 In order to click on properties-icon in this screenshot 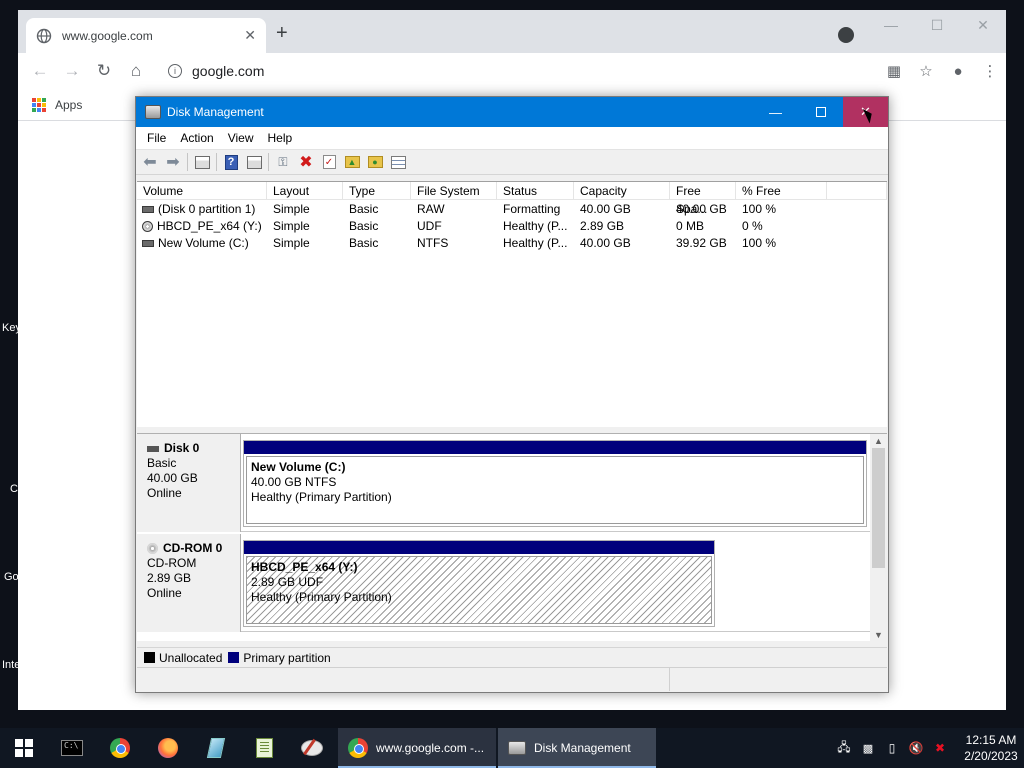, I will do `click(202, 162)`.